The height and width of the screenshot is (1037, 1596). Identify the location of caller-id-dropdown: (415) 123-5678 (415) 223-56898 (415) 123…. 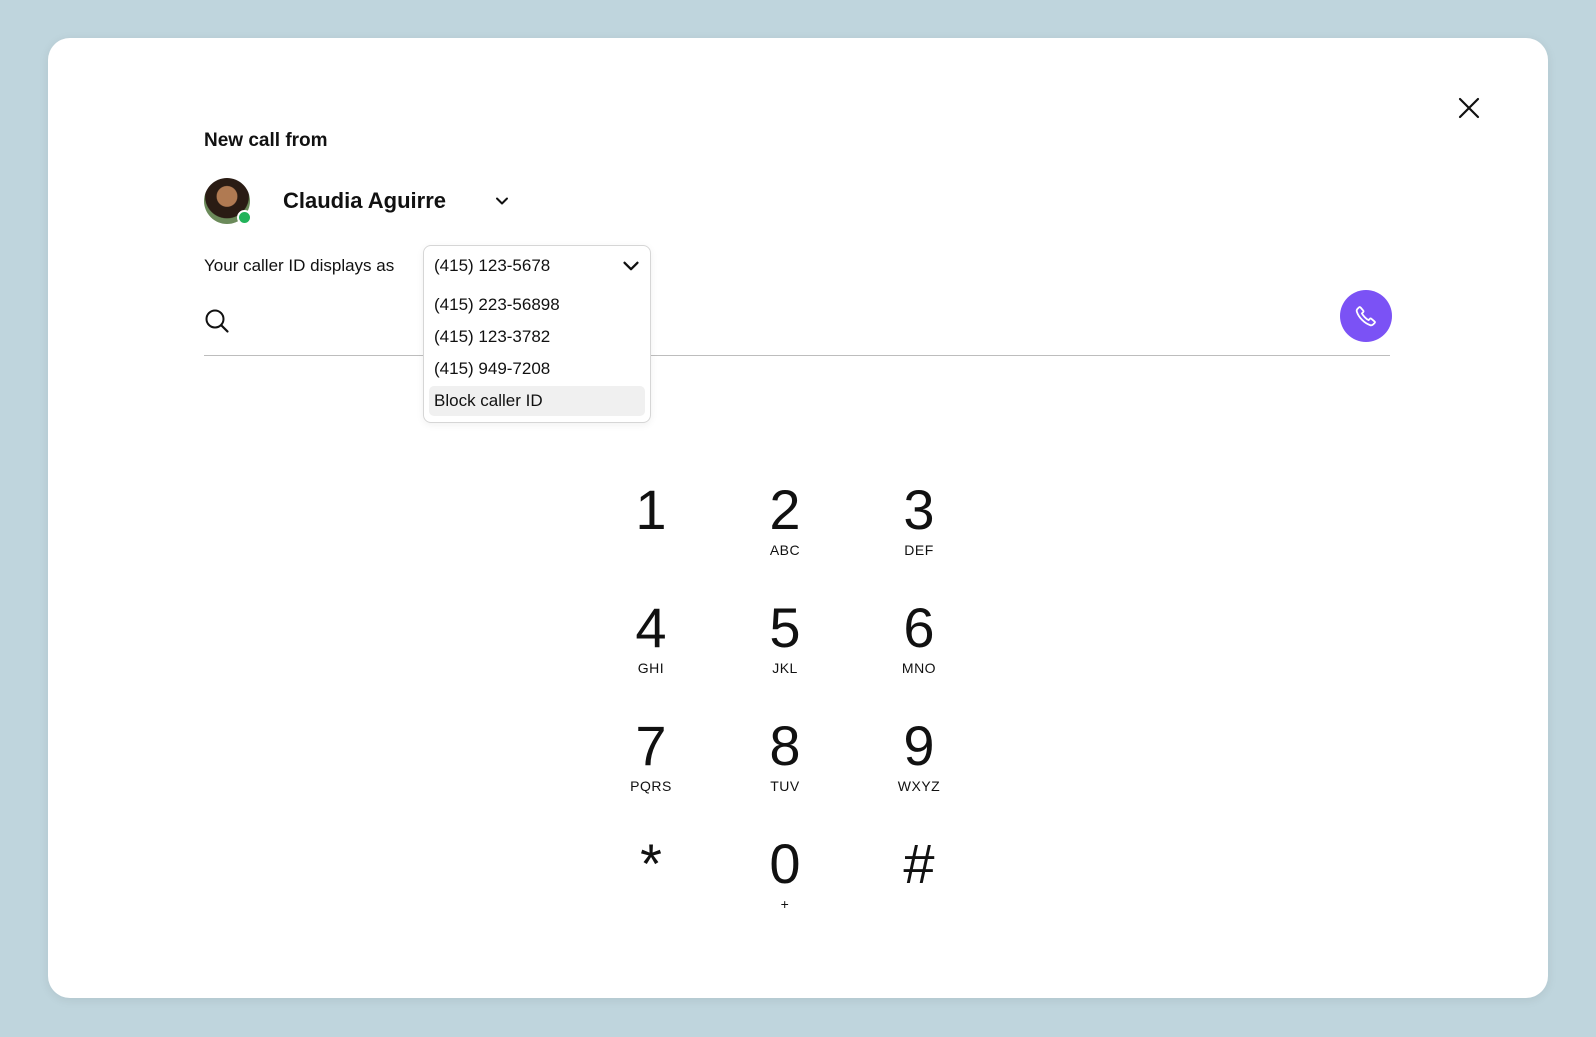
(537, 334).